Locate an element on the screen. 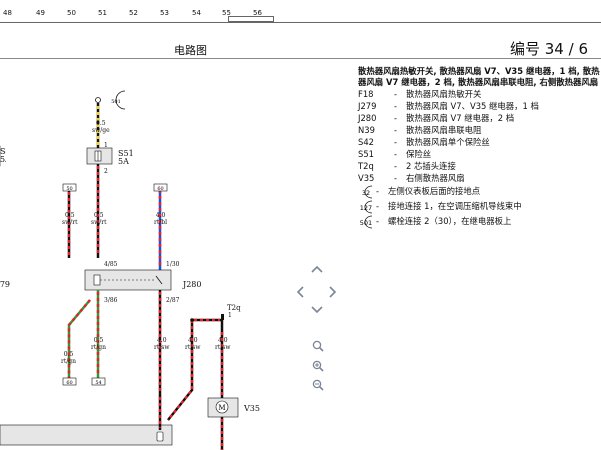  legend-row: F18- 散热器风扇热敏开关 is located at coordinates (479, 95).